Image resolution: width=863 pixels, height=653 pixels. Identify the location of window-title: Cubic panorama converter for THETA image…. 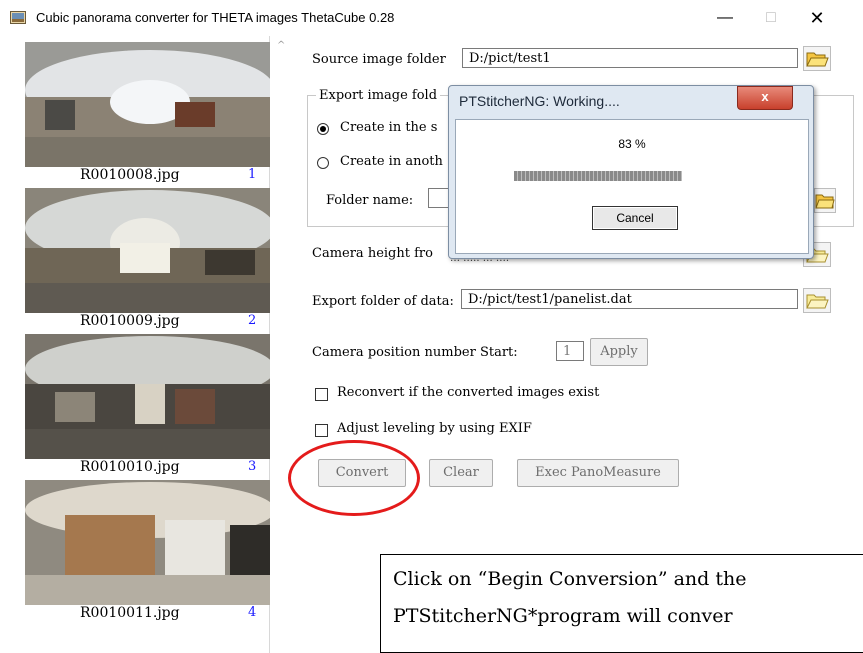
(215, 17).